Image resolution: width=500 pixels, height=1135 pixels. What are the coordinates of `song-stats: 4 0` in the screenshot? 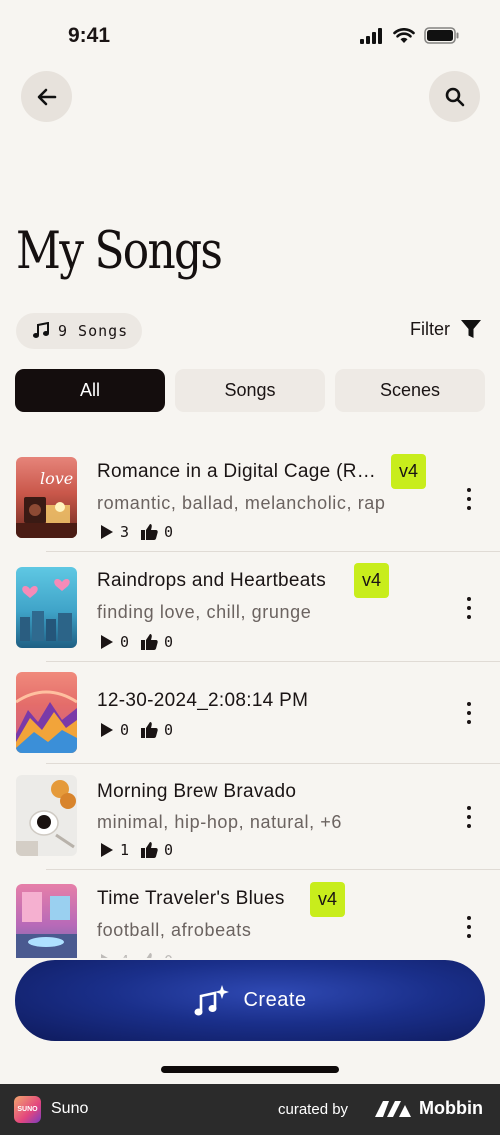 It's located at (139, 955).